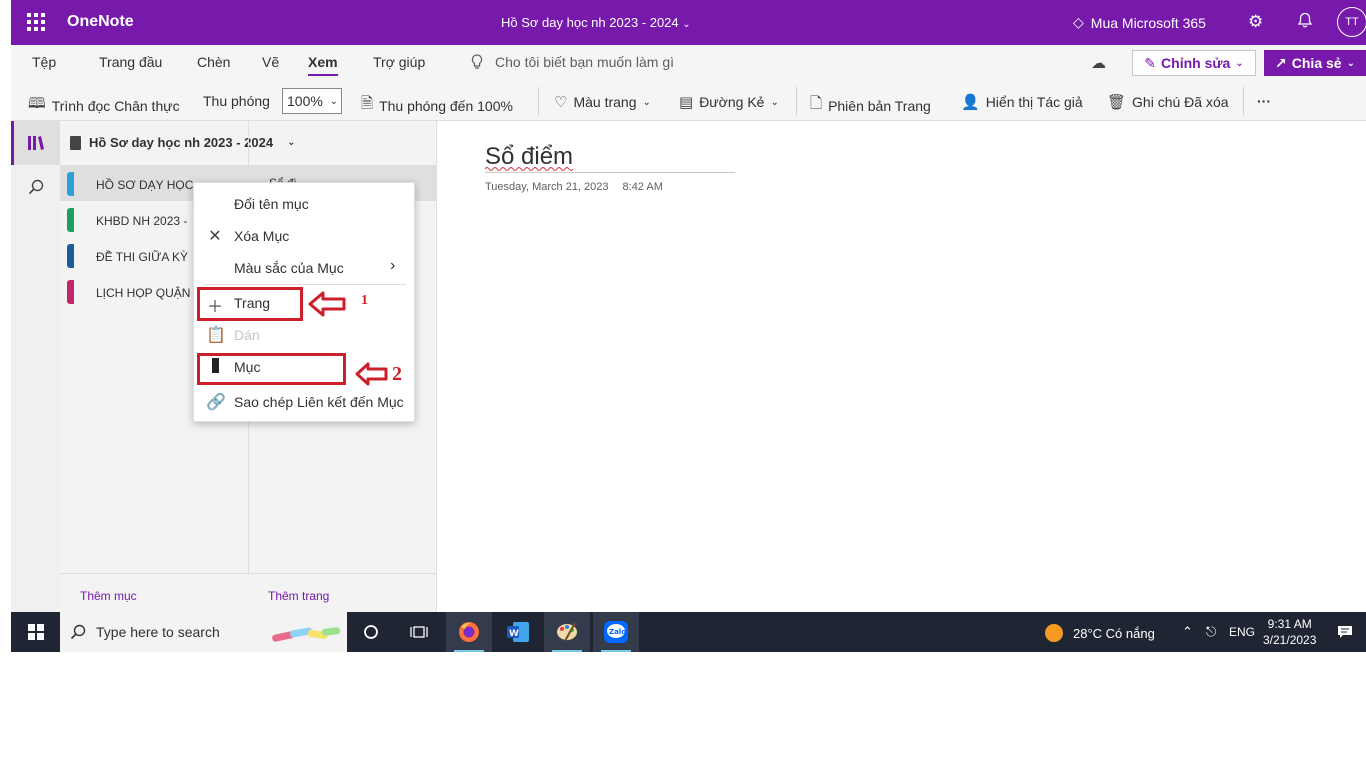 This screenshot has height=768, width=1366. I want to click on word-icon: W, so click(518, 632).